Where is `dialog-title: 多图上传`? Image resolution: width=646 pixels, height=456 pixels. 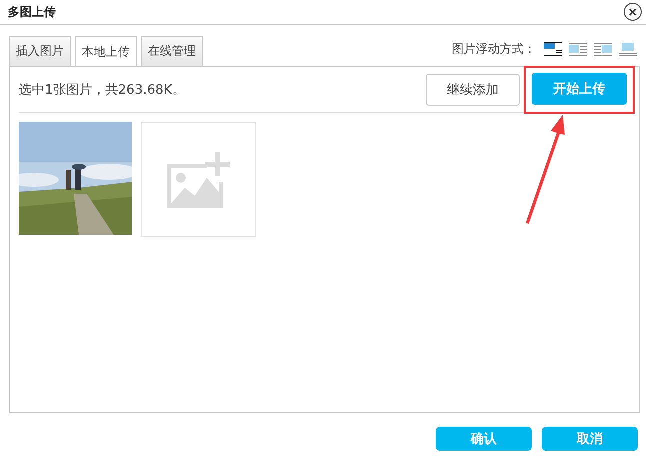
dialog-title: 多图上传 is located at coordinates (32, 12).